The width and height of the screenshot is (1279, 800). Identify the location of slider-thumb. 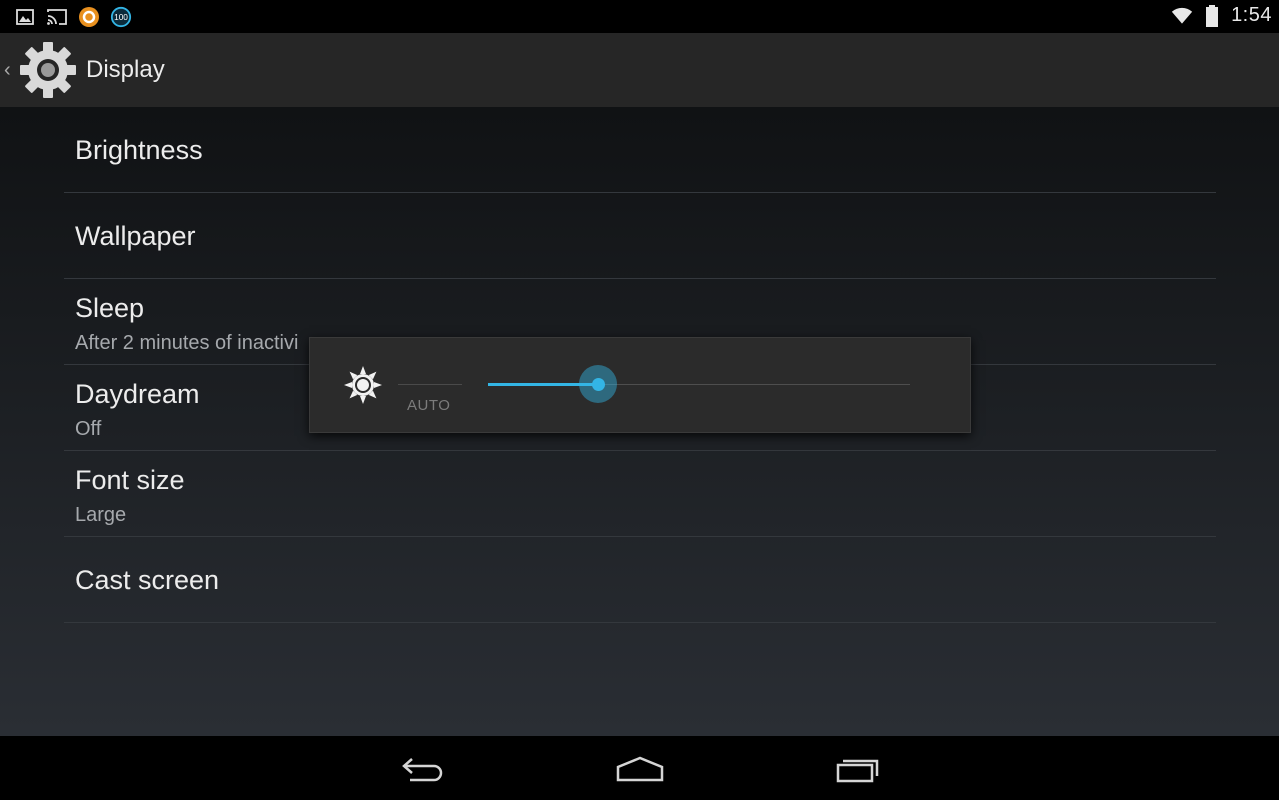
(598, 384).